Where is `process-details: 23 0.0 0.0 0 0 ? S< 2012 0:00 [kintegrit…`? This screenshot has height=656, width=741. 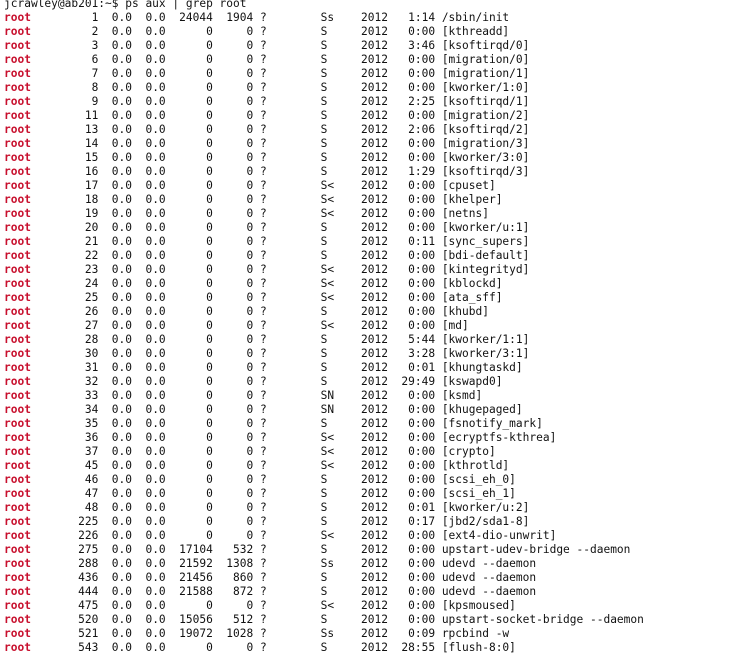 process-details: 23 0.0 0.0 0 0 ? S< 2012 0:00 [kintegrit… is located at coordinates (280, 269).